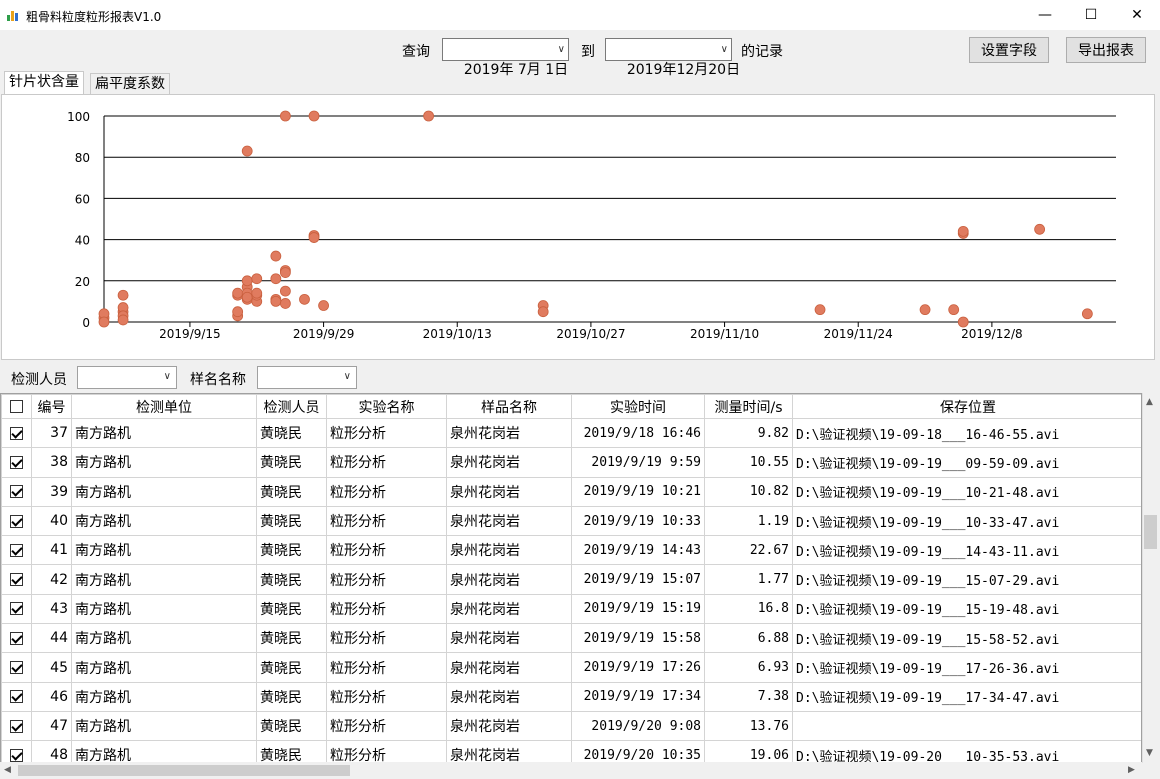 The width and height of the screenshot is (1160, 779). Describe the element at coordinates (1045, 15) in the screenshot. I see `minimize-button: —` at that location.